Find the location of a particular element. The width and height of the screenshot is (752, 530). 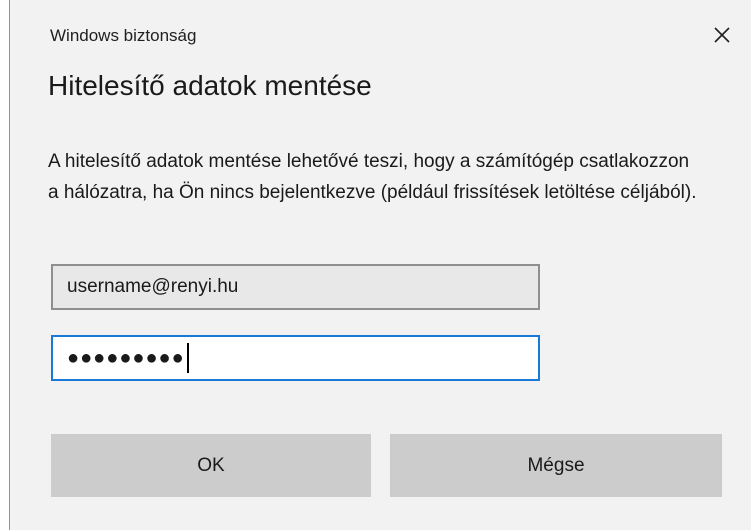

username-field: username@renyi.hu is located at coordinates (295, 287).